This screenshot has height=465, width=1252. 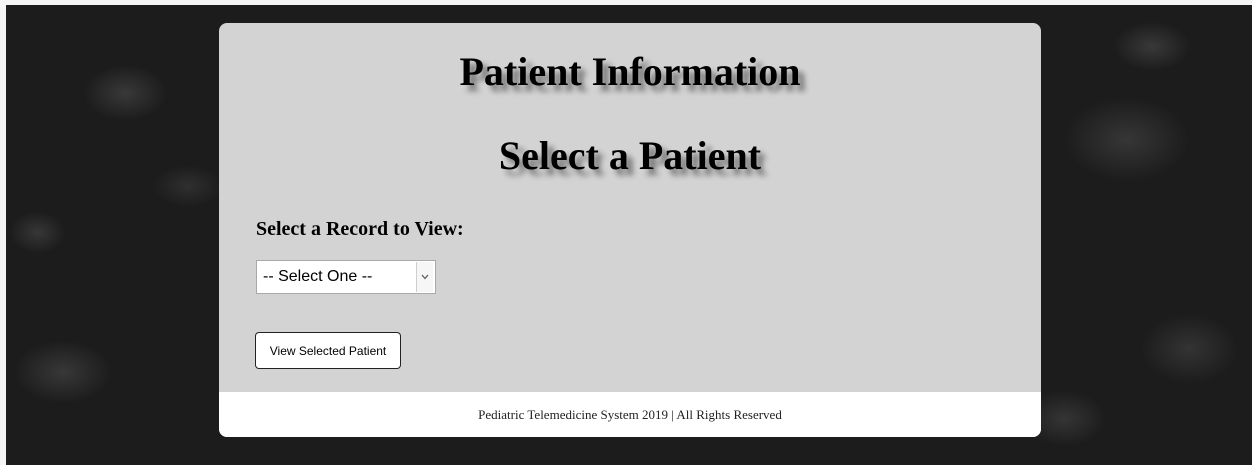 I want to click on patient-select: -- Select One --, so click(x=346, y=277).